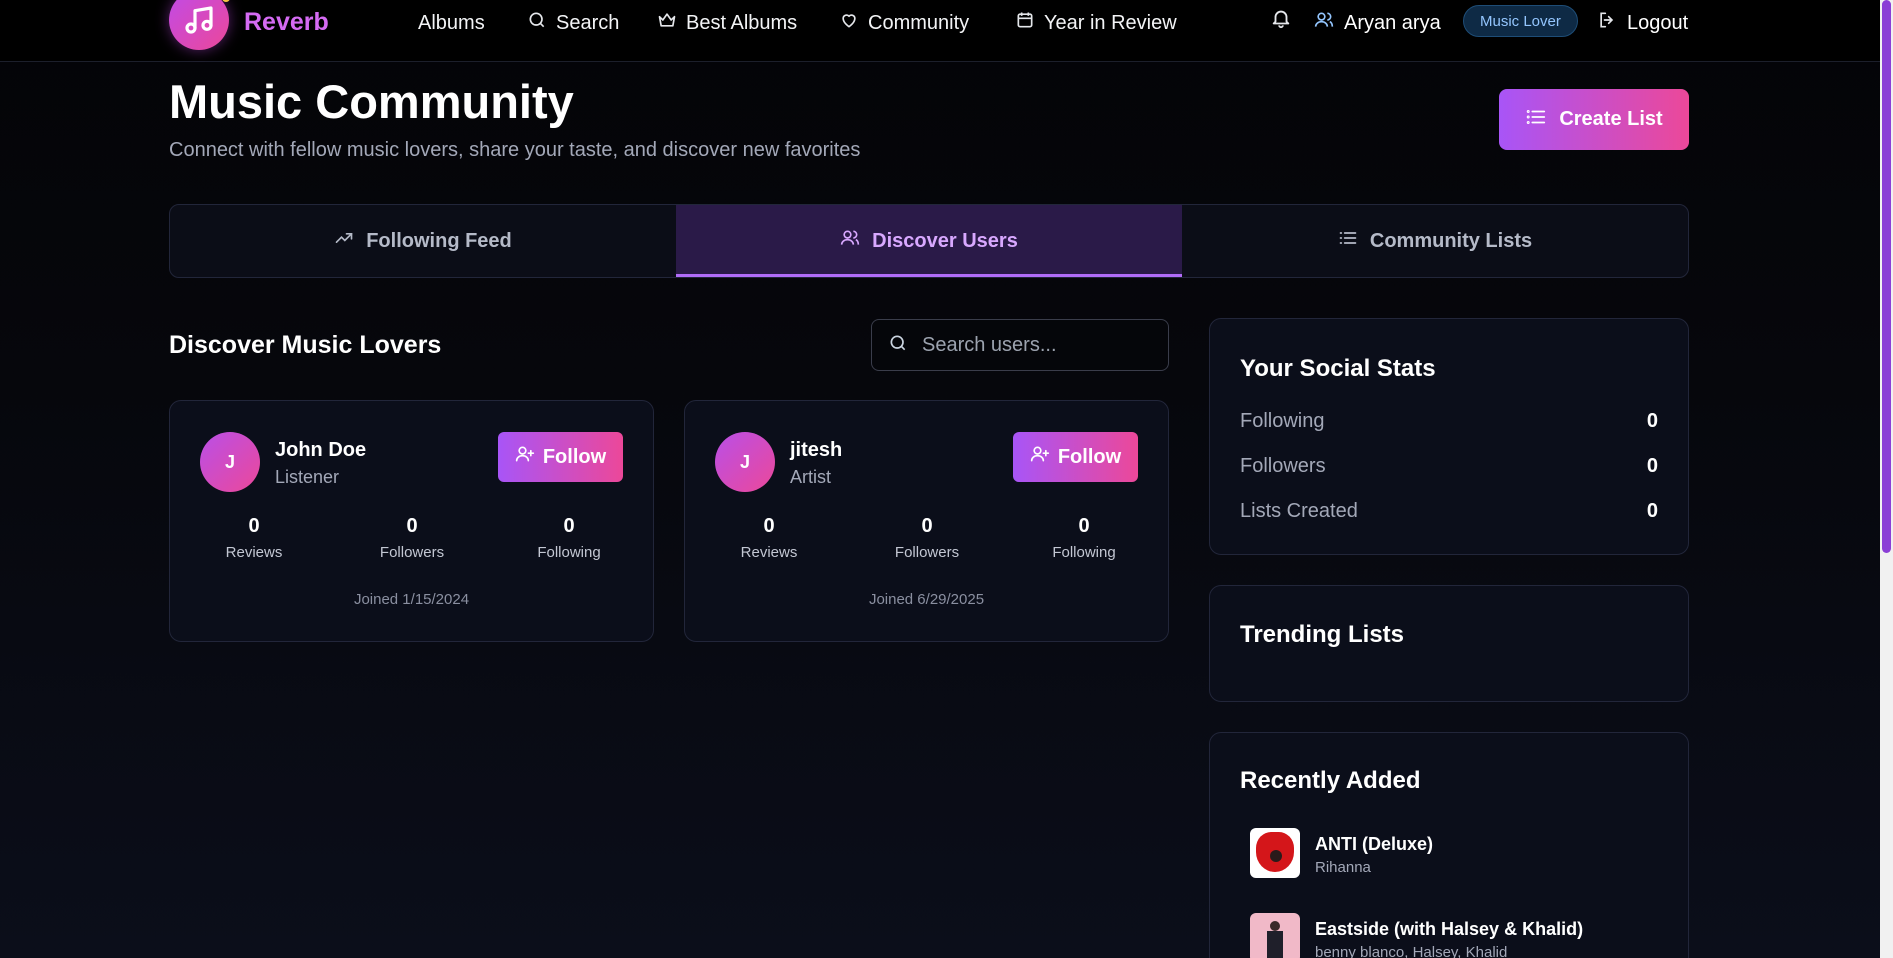 The height and width of the screenshot is (958, 1893). Describe the element at coordinates (439, 240) in the screenshot. I see `tab-following-feed-label: Following Feed` at that location.